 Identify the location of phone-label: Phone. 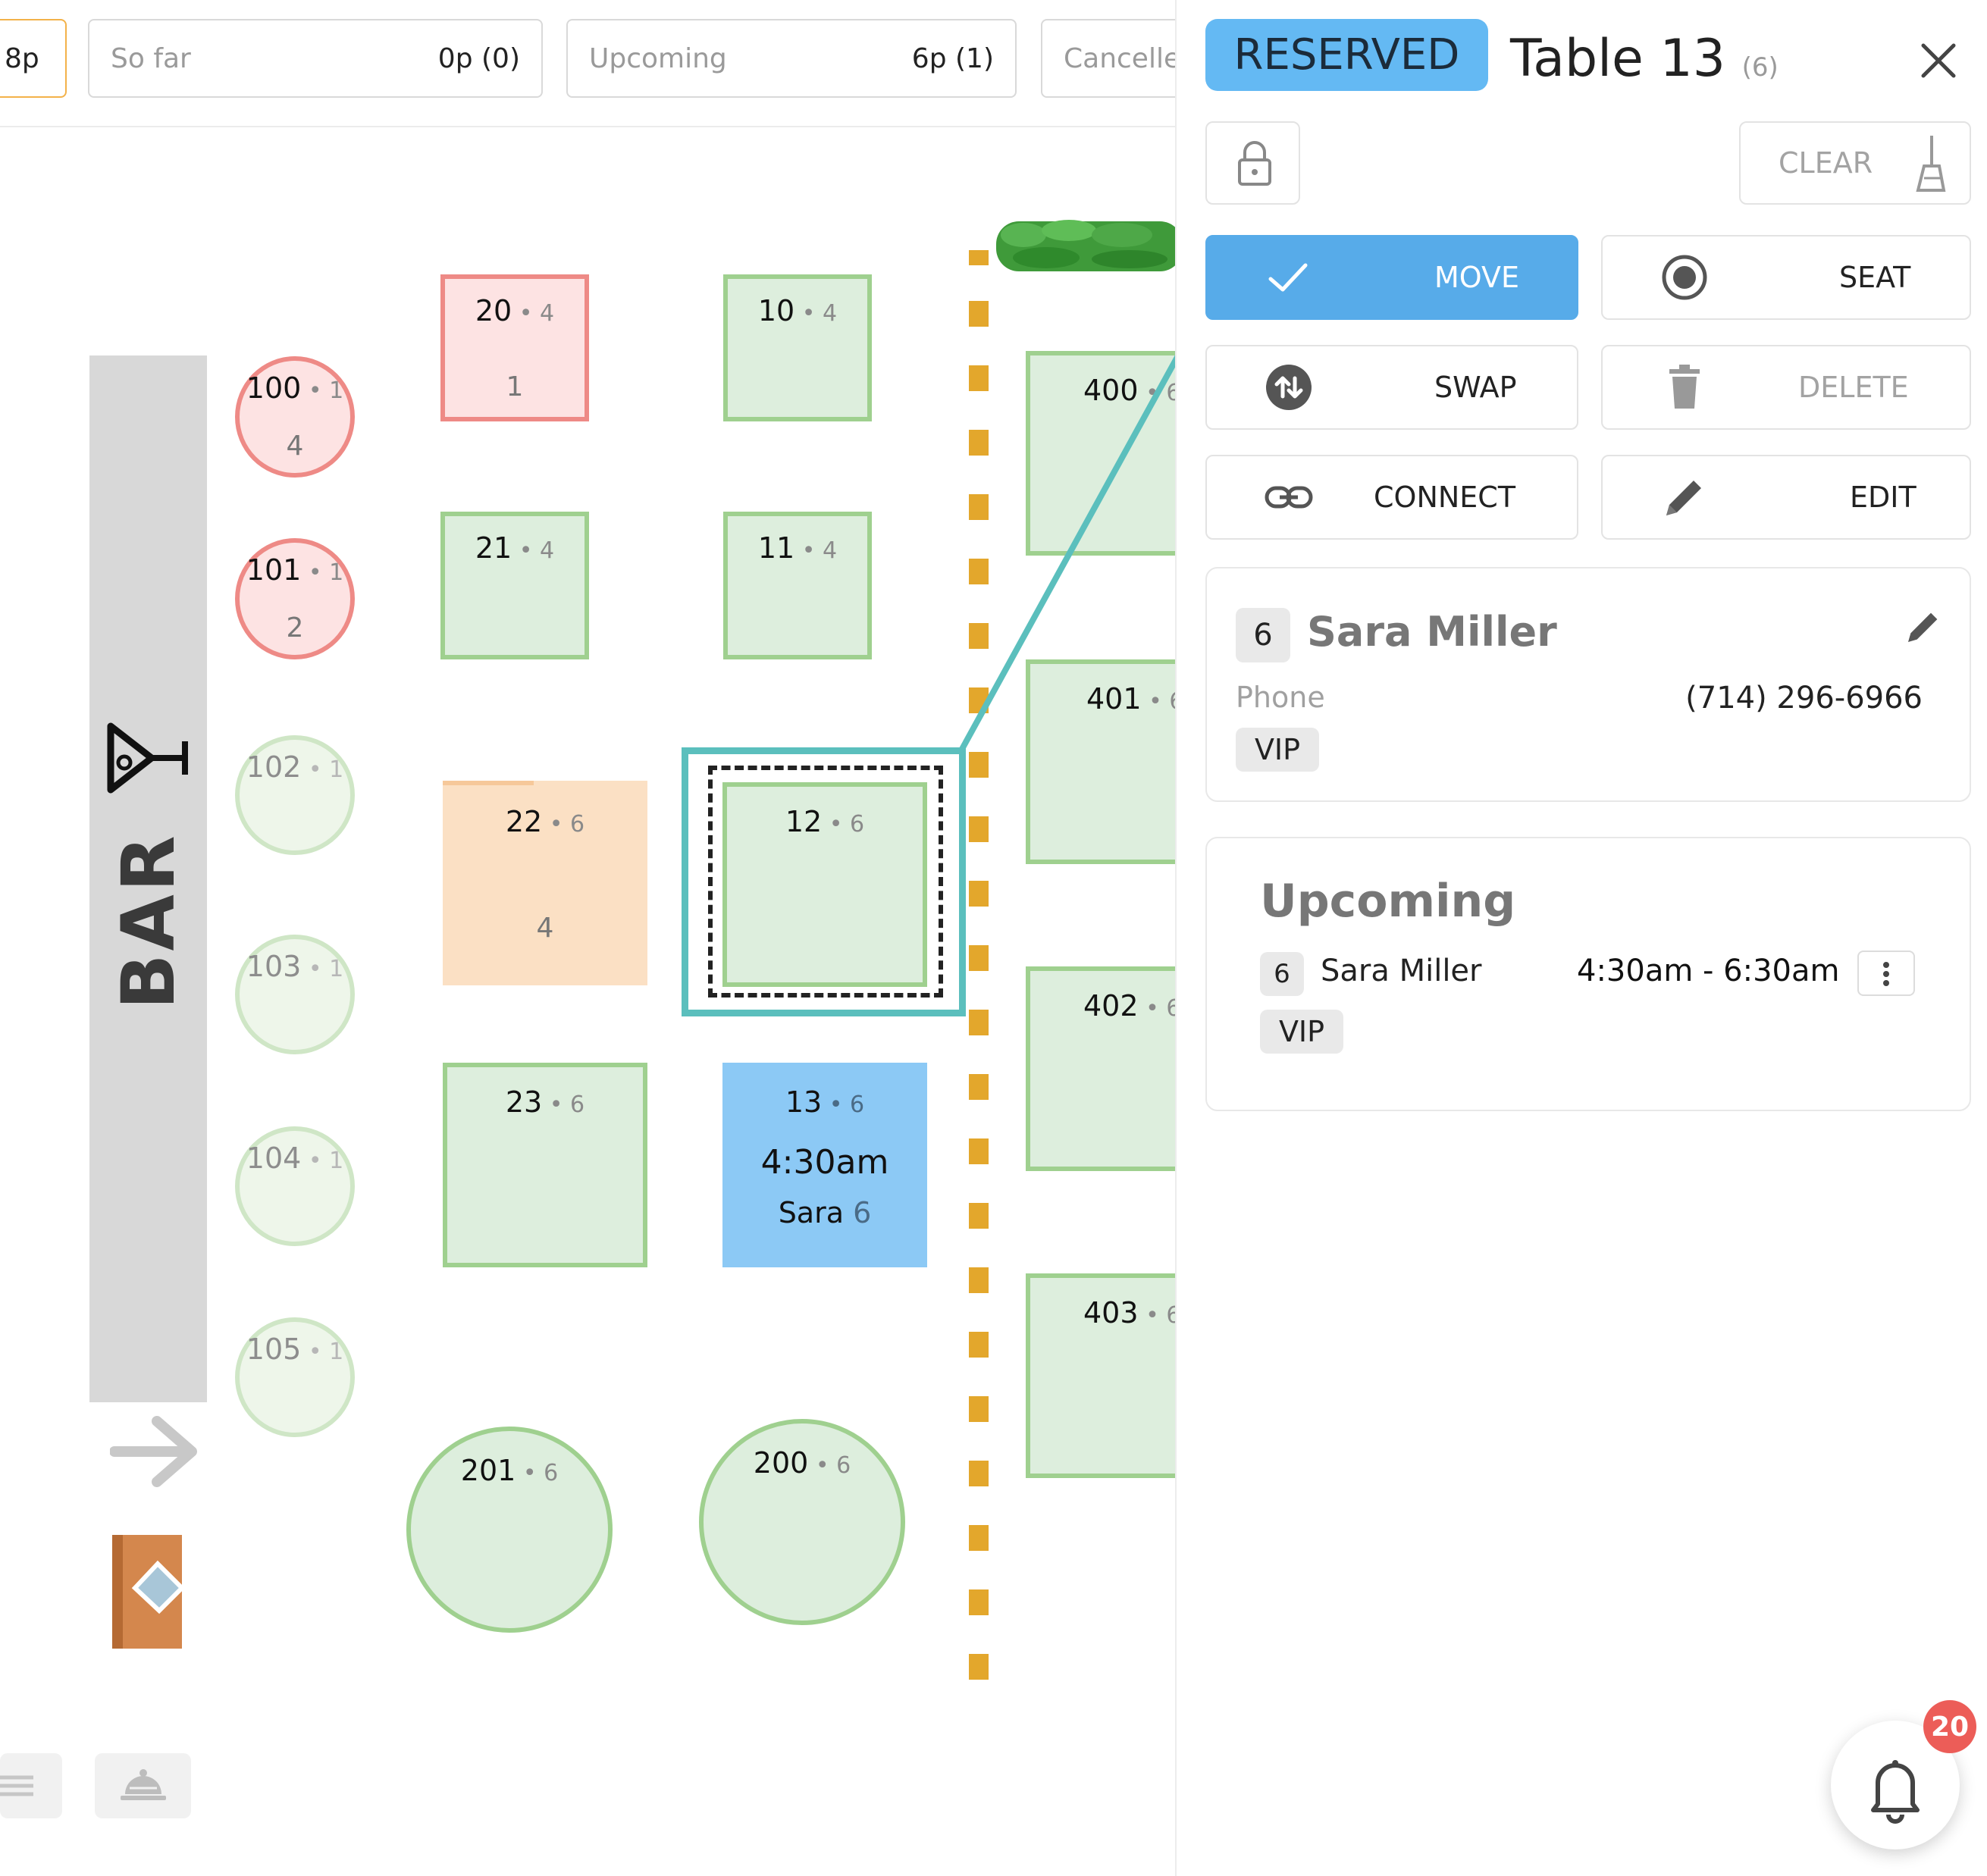
(1280, 697).